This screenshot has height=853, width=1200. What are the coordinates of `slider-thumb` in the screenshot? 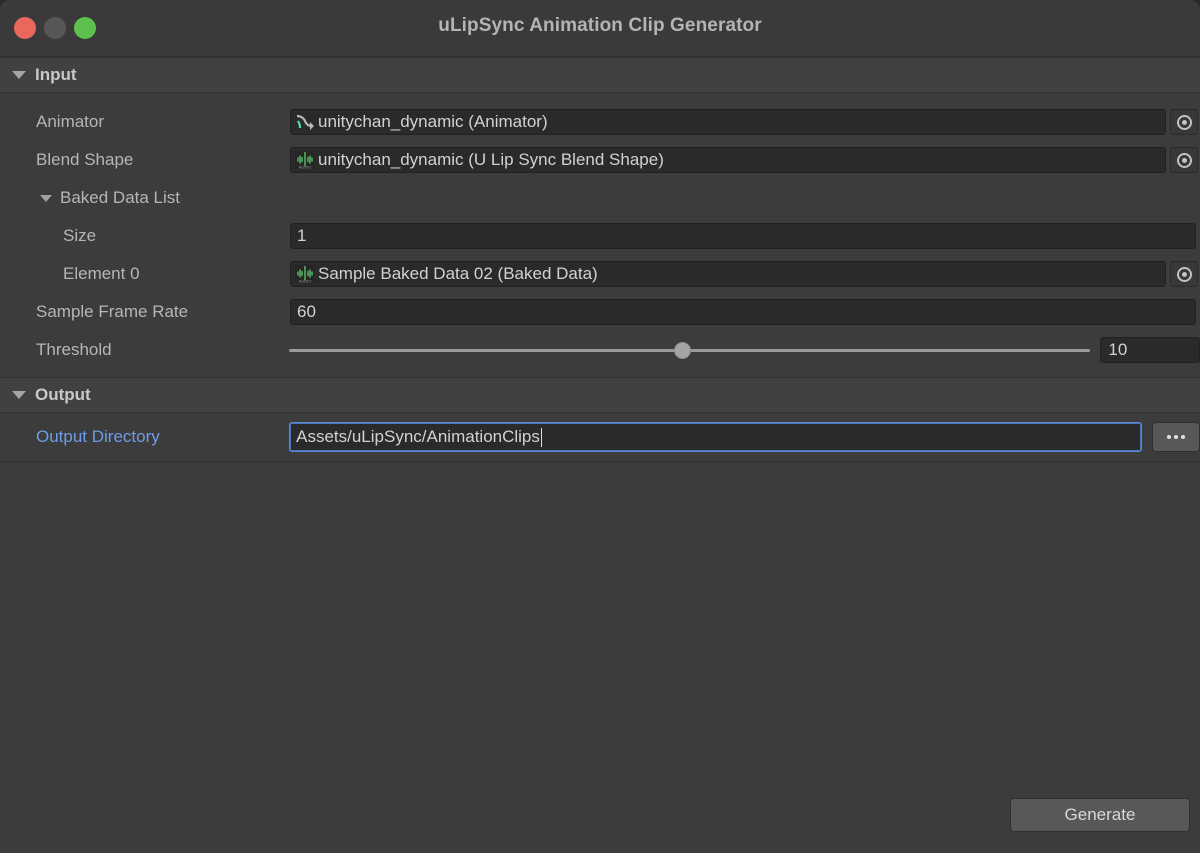 It's located at (682, 350).